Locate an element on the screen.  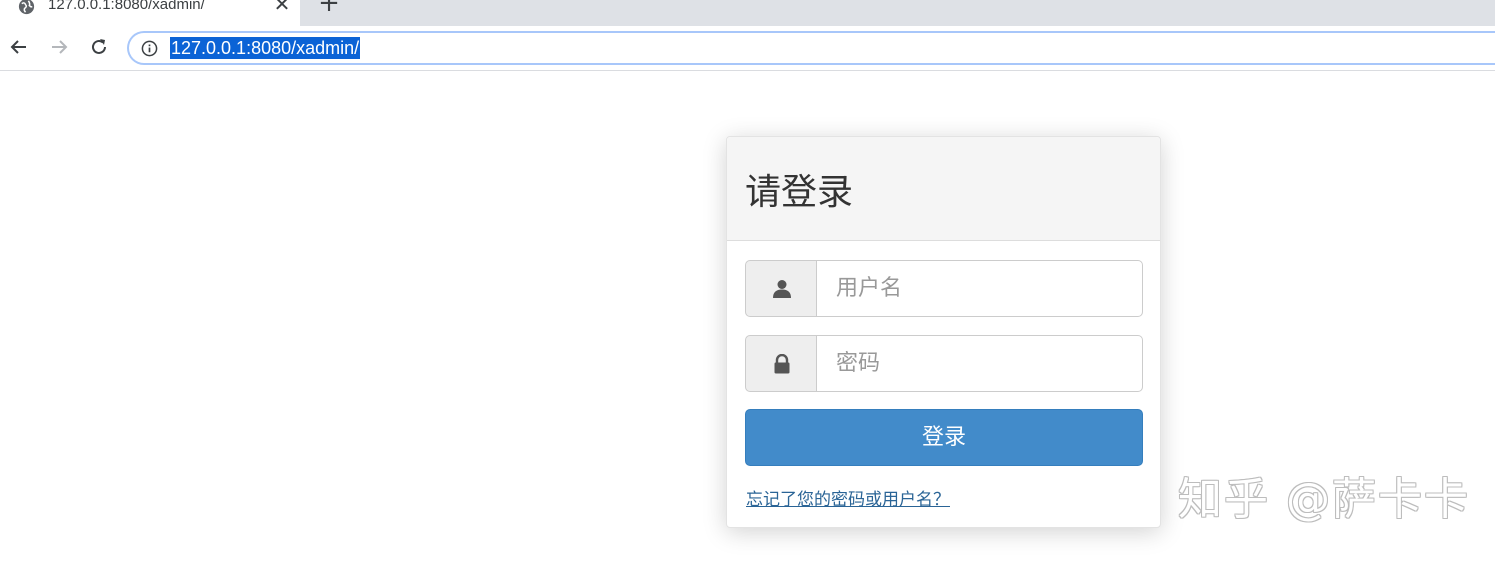
password-group is located at coordinates (944, 363).